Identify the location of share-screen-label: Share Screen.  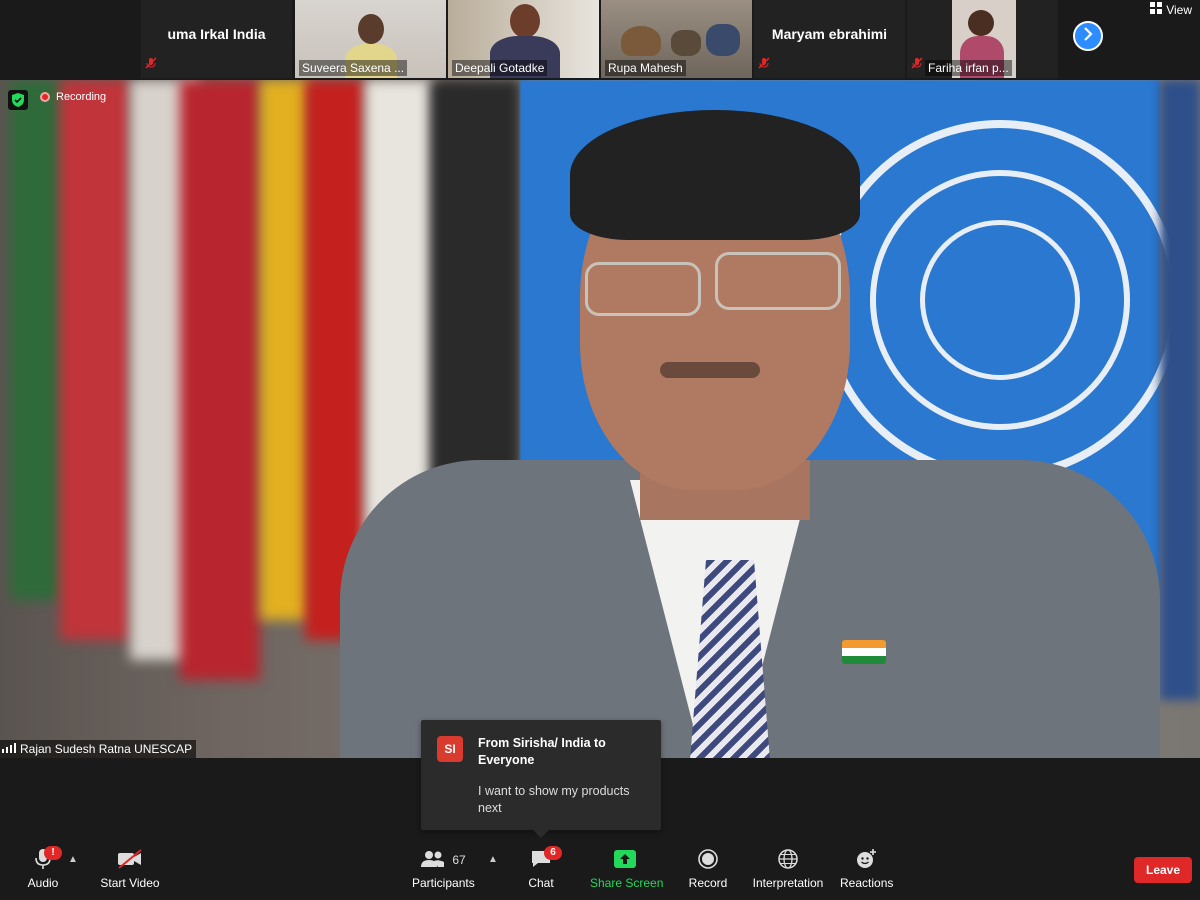
(627, 883).